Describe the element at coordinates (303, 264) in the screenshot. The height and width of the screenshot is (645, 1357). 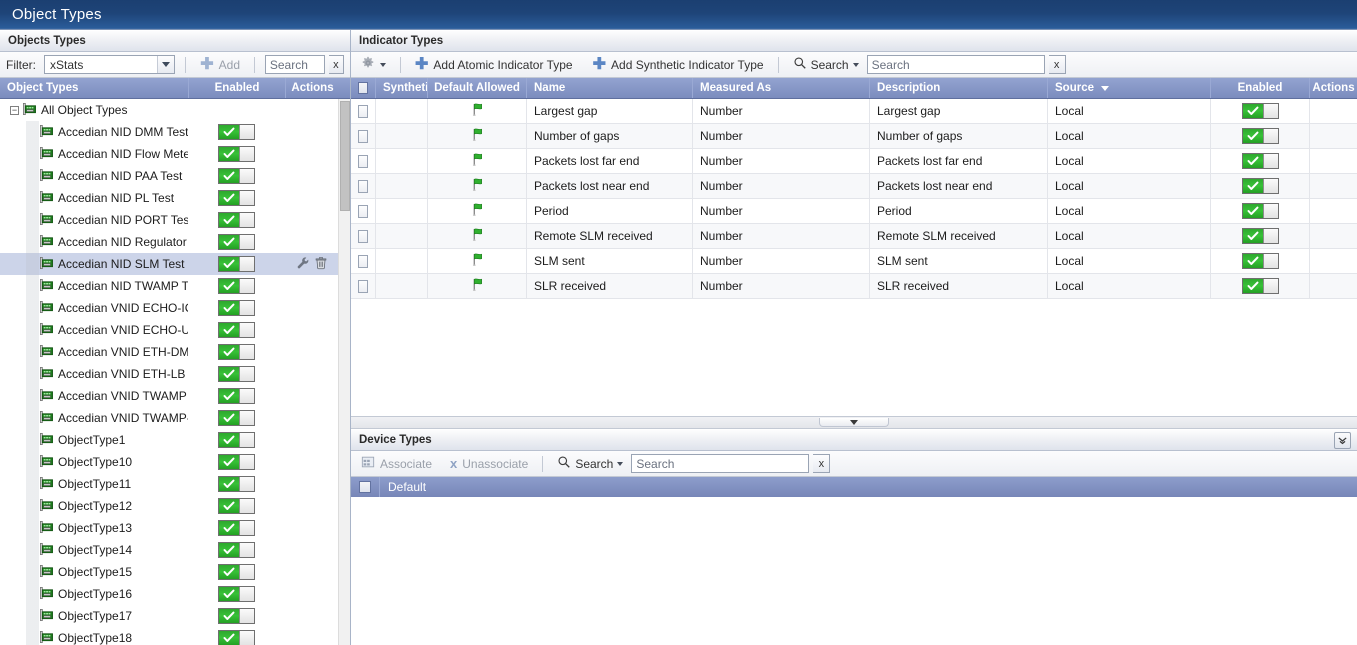
I see `wrench-icon` at that location.